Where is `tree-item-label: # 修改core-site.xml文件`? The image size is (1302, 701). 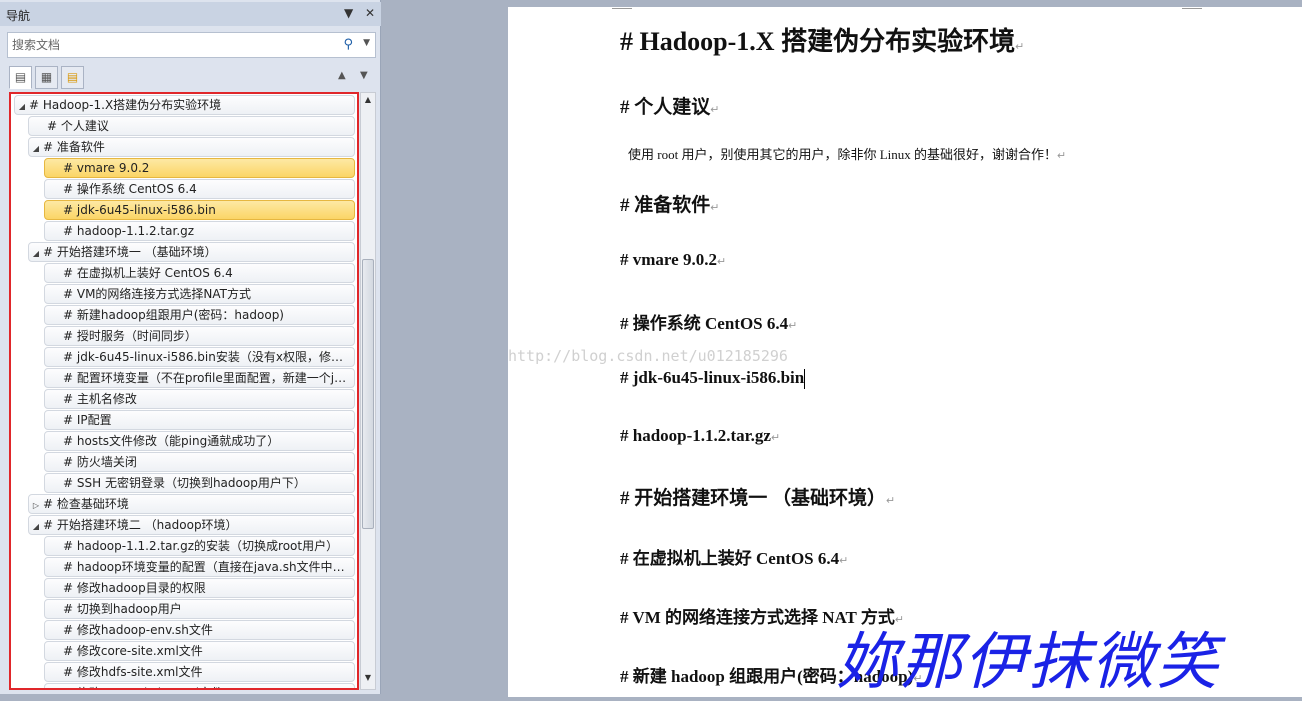
tree-item-label: # 修改core-site.xml文件 is located at coordinates (133, 651).